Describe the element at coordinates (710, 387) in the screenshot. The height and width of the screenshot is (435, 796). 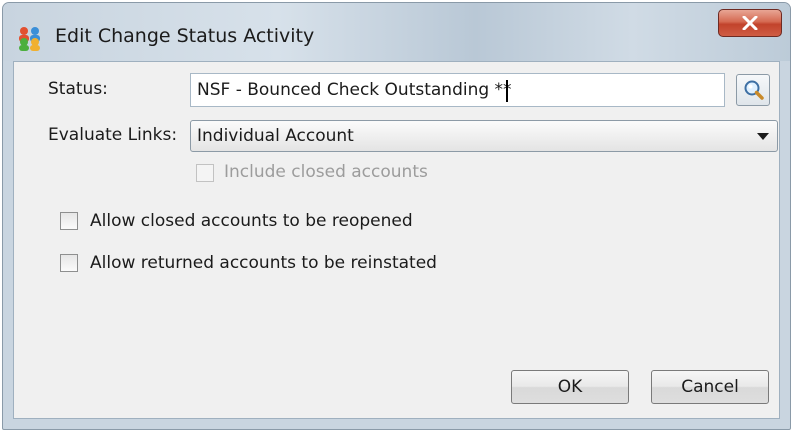
I see `cancel-button: Cancel` at that location.